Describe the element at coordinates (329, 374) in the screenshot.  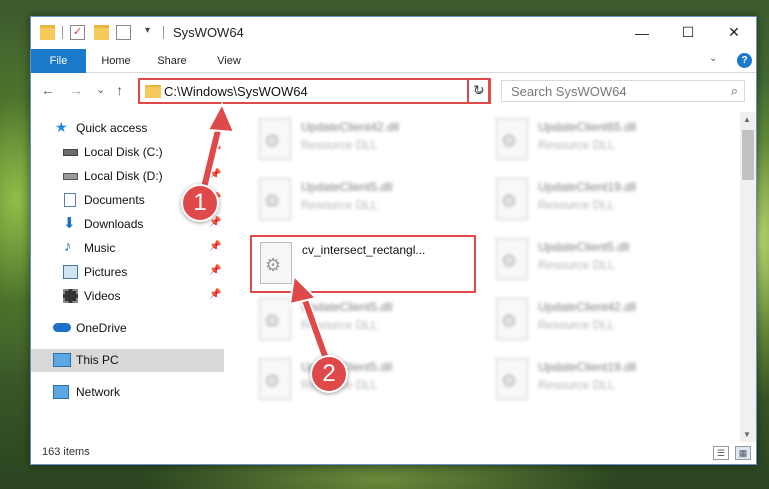
I see `step-2-badge: 2` at that location.